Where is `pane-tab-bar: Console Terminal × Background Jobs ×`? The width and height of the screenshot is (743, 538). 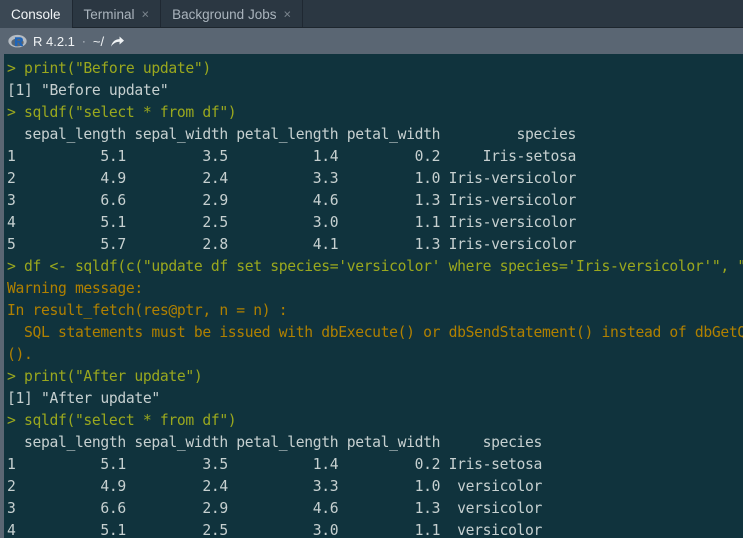 pane-tab-bar: Console Terminal × Background Jobs × is located at coordinates (371, 14).